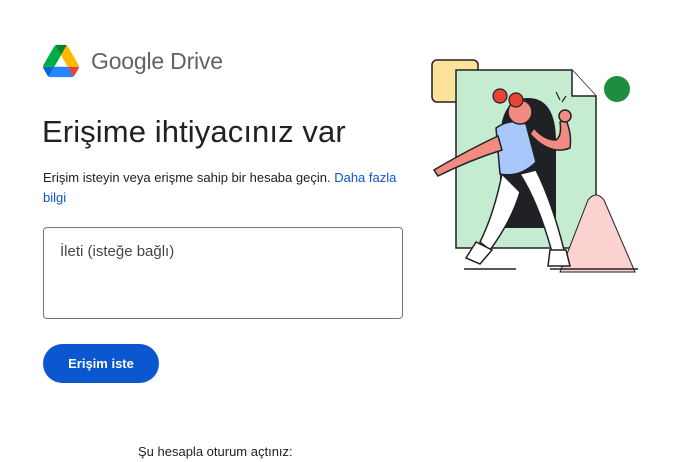 The width and height of the screenshot is (695, 462). Describe the element at coordinates (157, 60) in the screenshot. I see `brand-name: Google Drive` at that location.